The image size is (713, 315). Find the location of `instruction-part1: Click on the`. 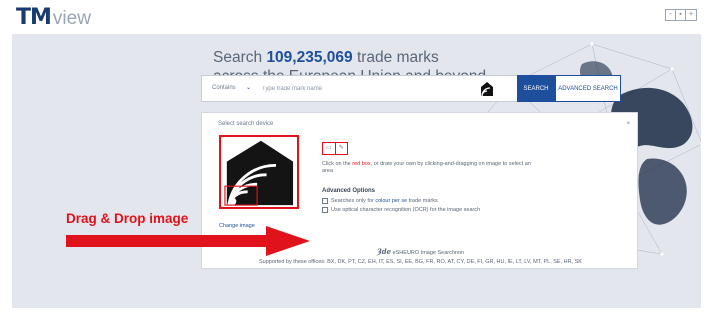

instruction-part1: Click on the is located at coordinates (336, 164).